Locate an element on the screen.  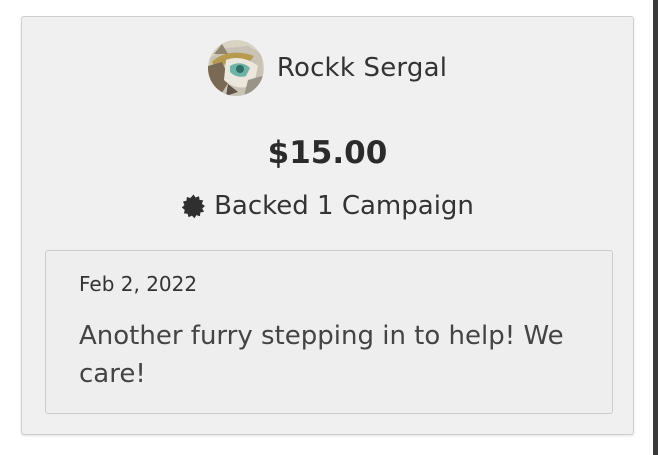
backer-header: Rockk Sergal is located at coordinates (327, 68).